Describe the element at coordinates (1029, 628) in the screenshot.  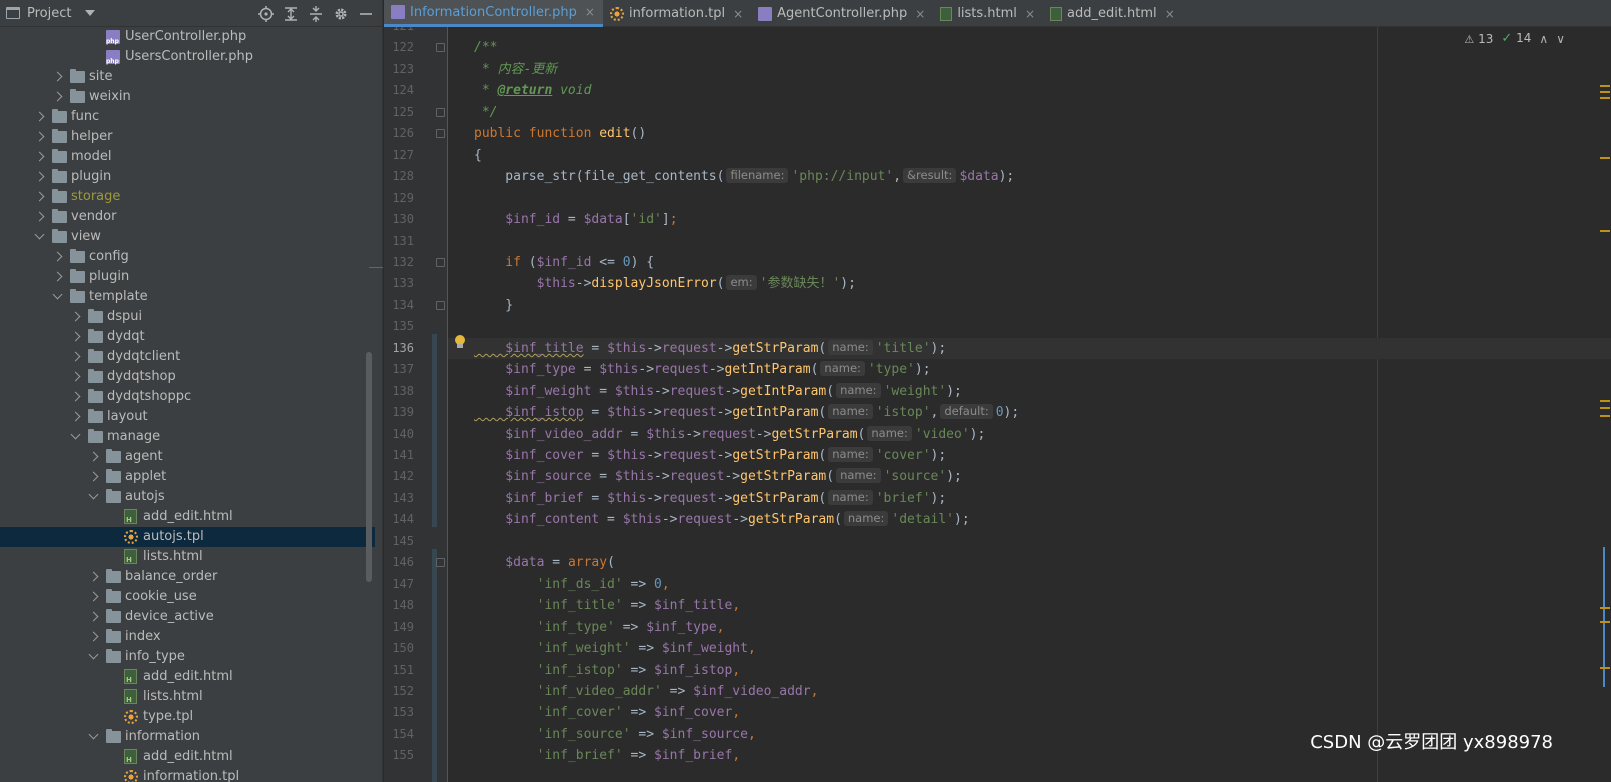
I see `code-line: 'inf_type' => $inf_type,` at that location.